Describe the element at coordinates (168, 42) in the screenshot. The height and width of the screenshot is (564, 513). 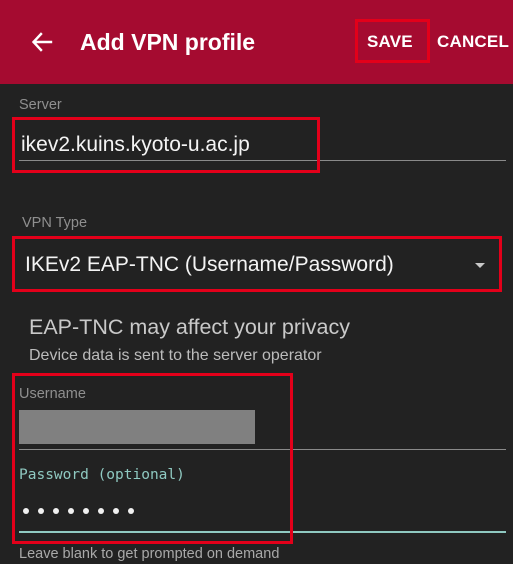
I see `page-title: Add VPN profile` at that location.